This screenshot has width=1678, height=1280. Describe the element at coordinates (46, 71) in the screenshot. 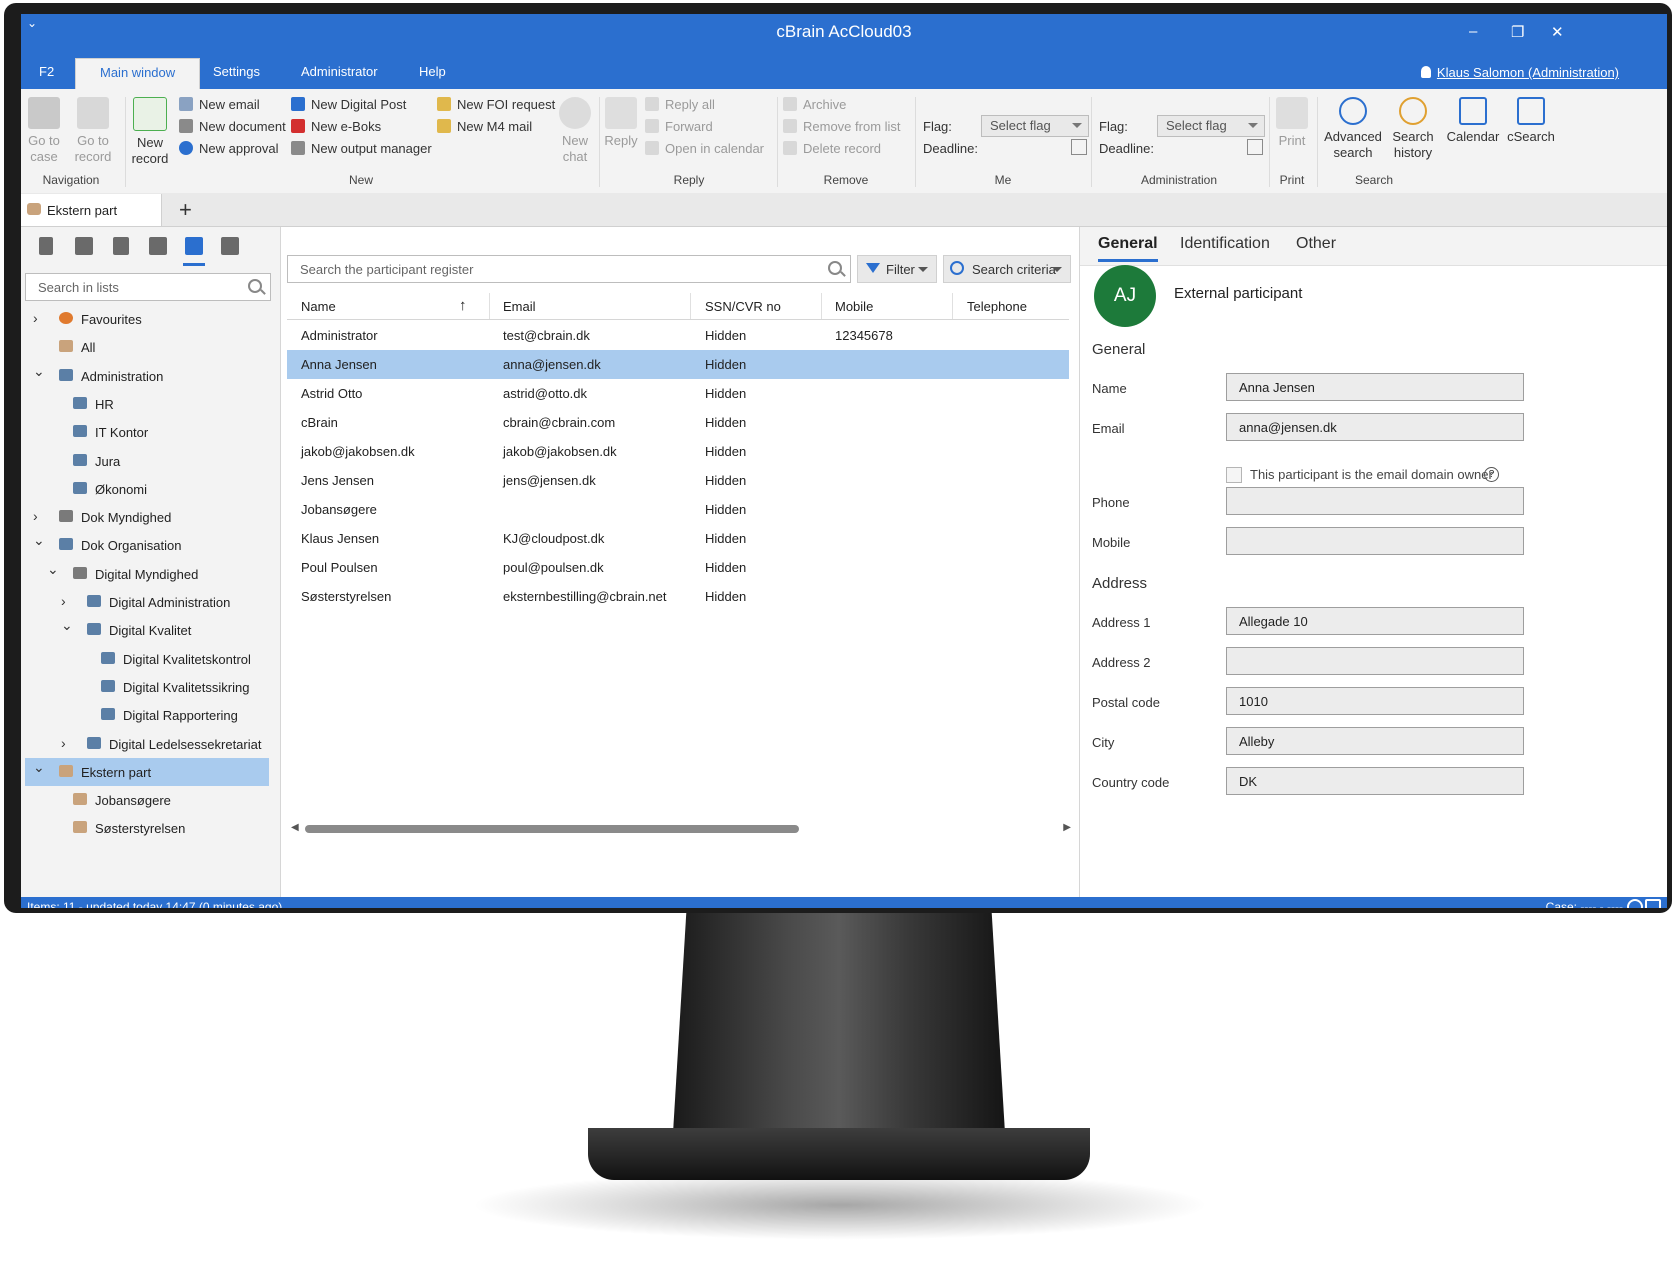

I see `menu-f2: F2` at that location.